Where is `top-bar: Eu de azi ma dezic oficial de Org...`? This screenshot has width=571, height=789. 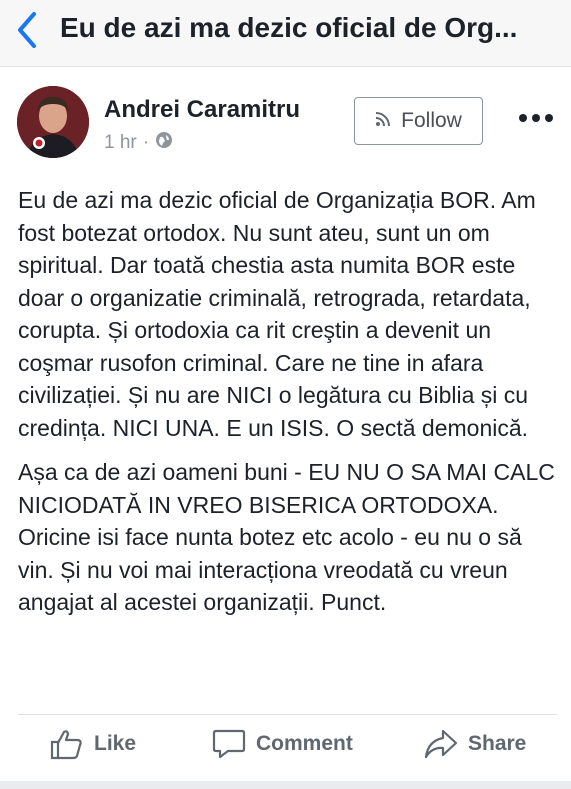
top-bar: Eu de azi ma dezic oficial de Org... is located at coordinates (285, 33).